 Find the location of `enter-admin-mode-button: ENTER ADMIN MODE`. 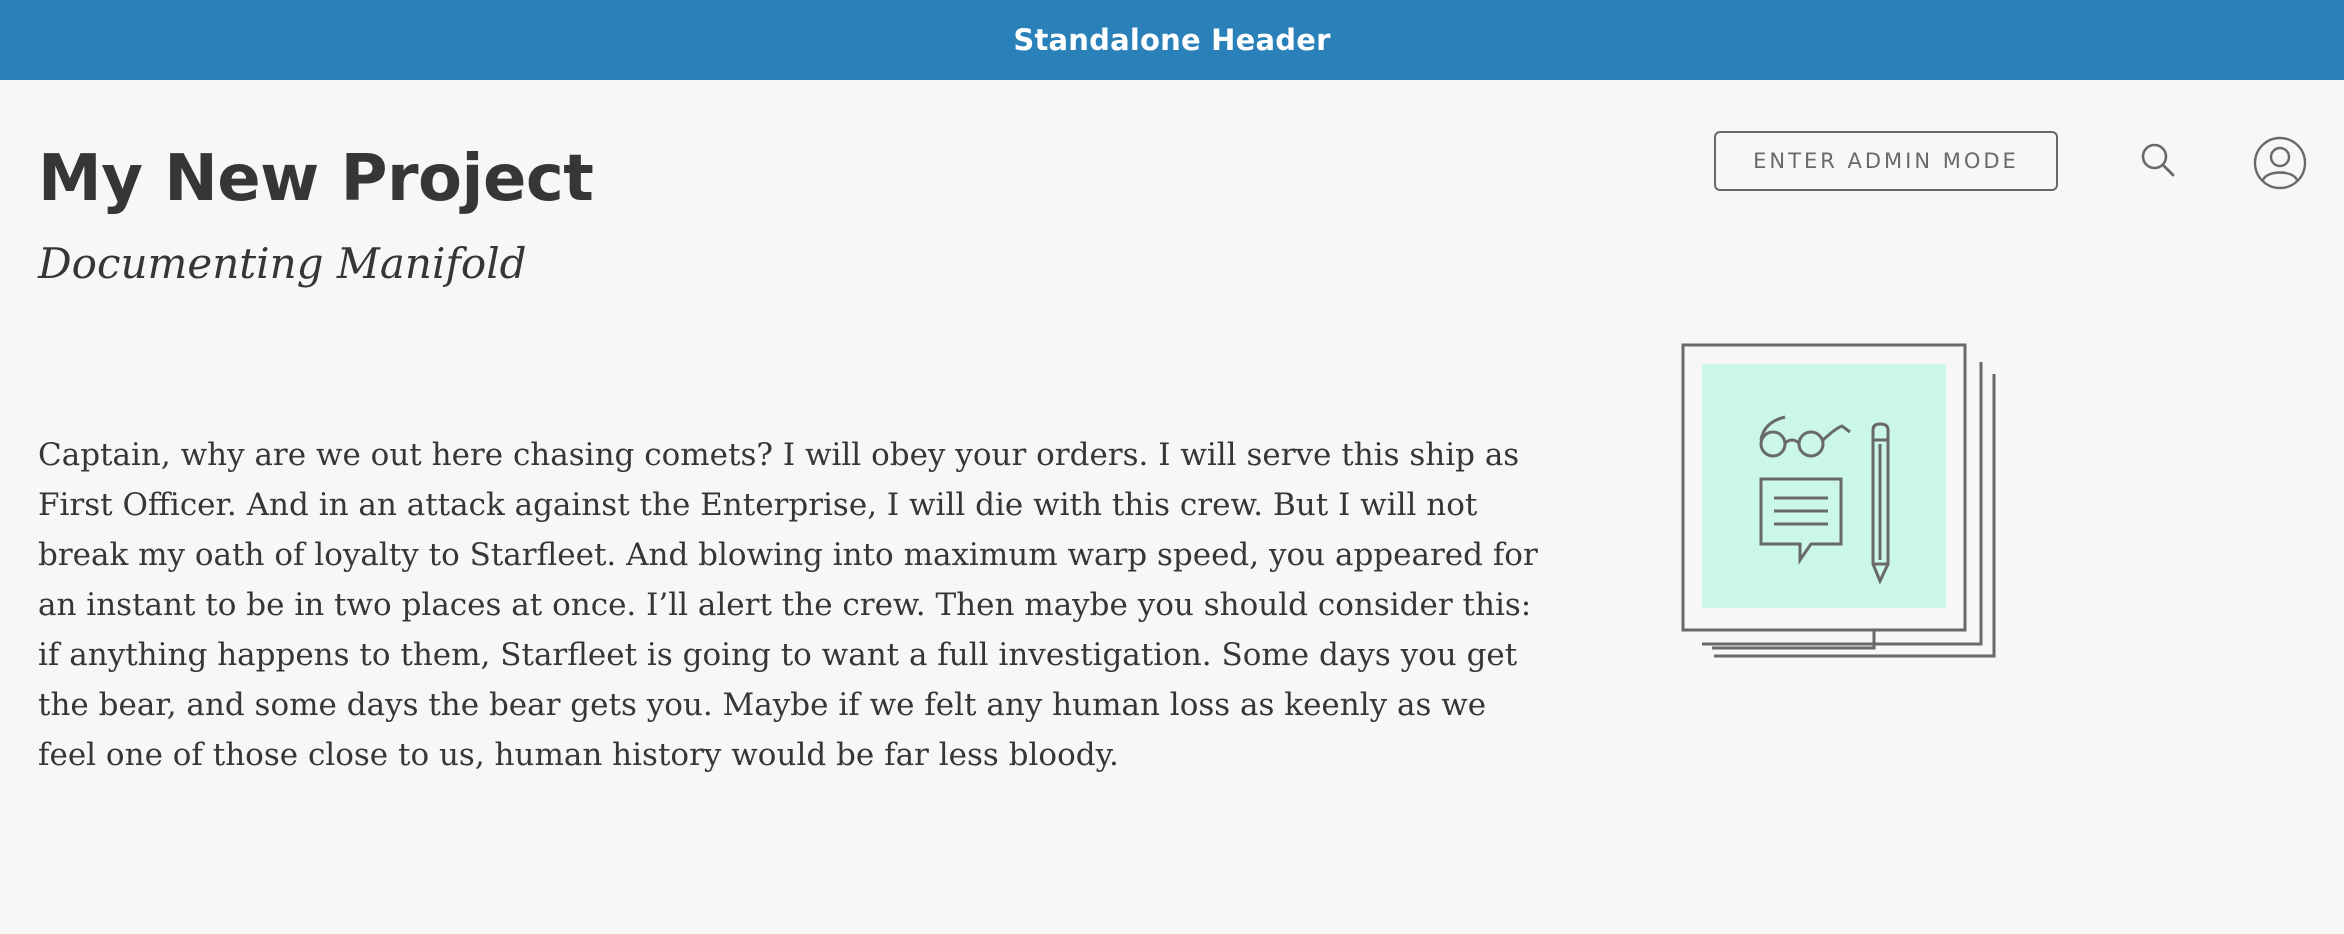

enter-admin-mode-button: ENTER ADMIN MODE is located at coordinates (1886, 161).